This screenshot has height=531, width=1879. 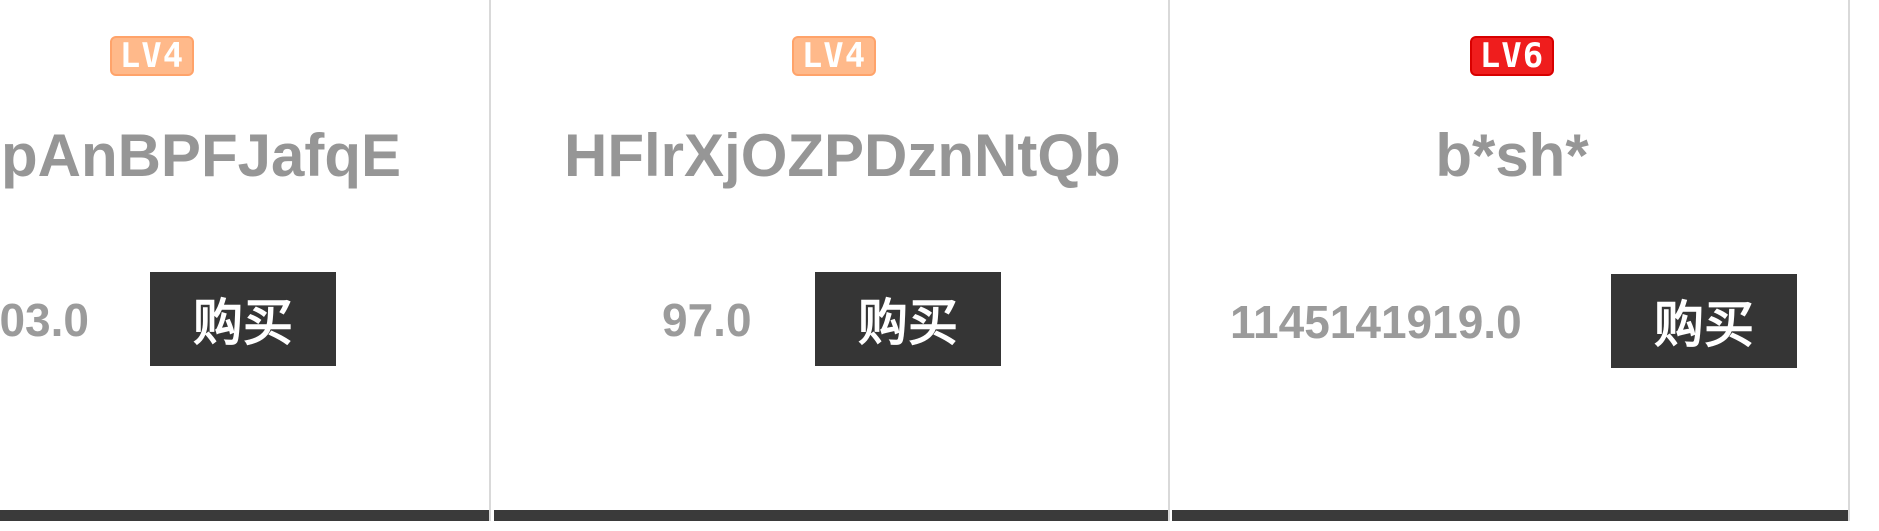 I want to click on seller-username: b*sh*, so click(x=1512, y=156).